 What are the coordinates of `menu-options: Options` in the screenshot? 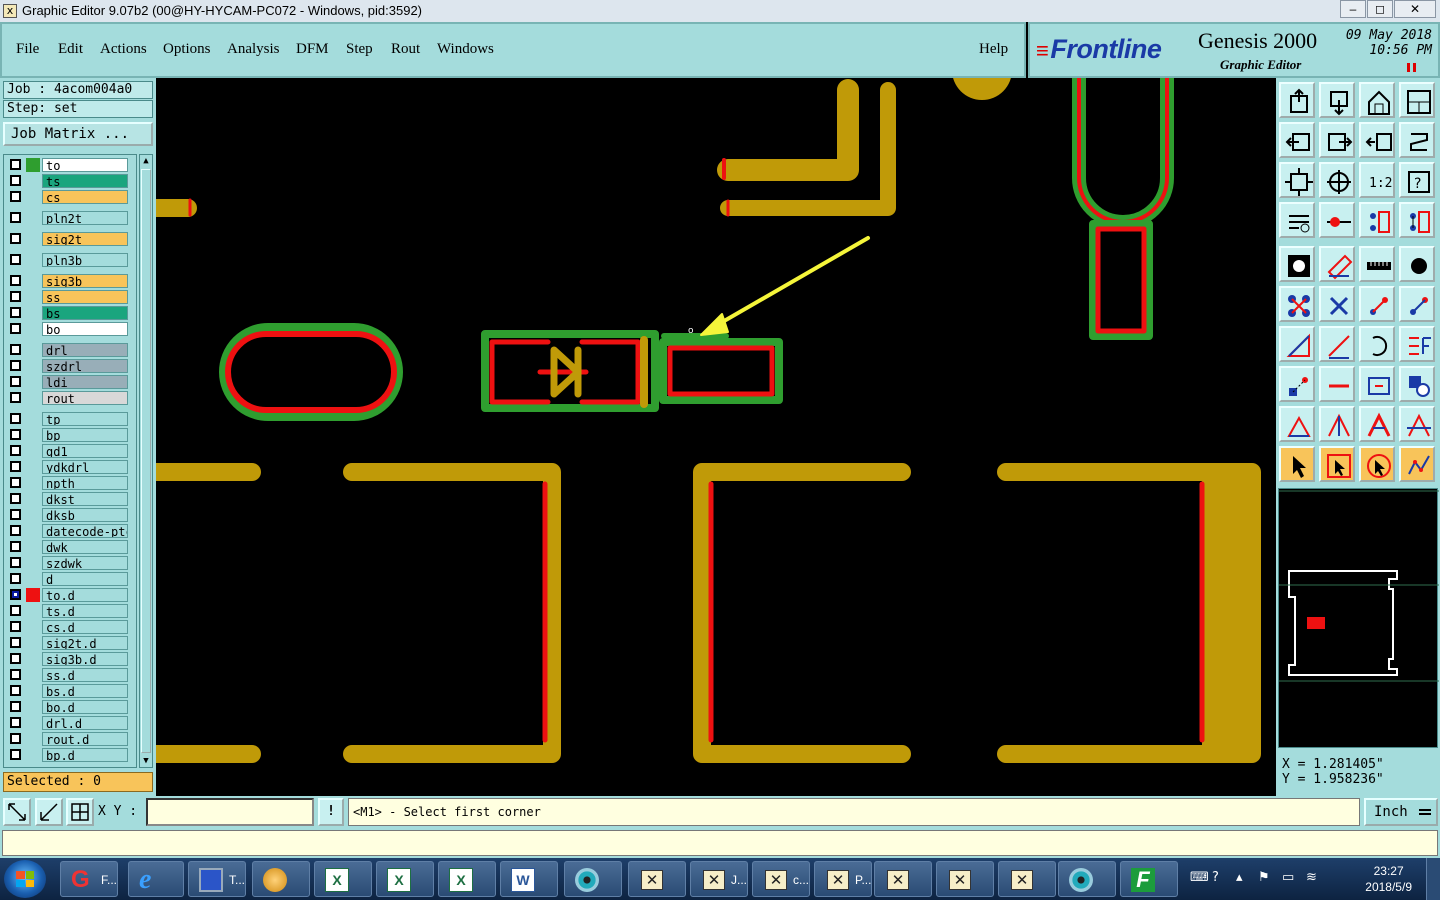 It's located at (187, 49).